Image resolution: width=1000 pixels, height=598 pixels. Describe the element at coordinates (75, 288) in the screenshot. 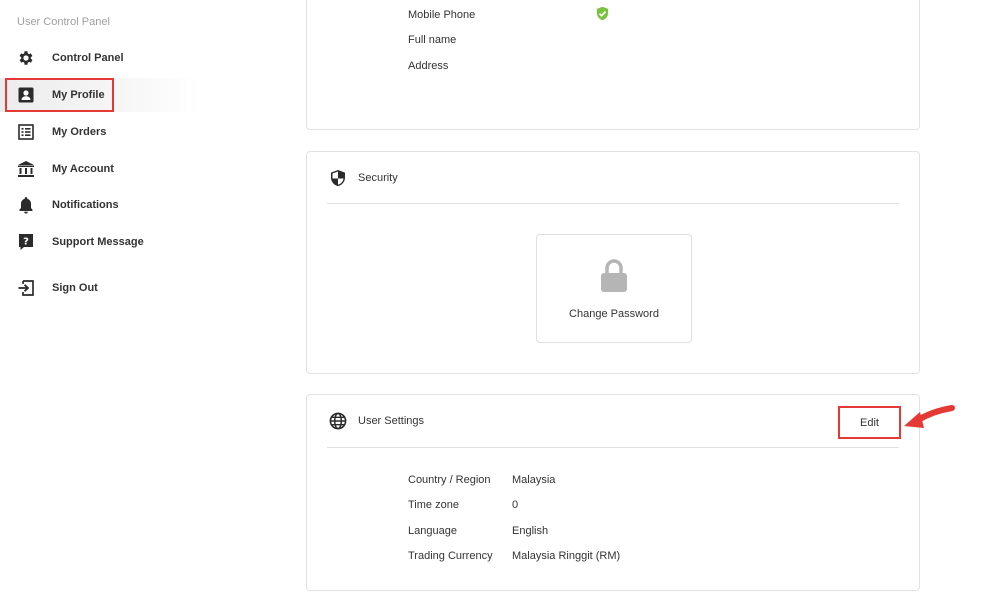

I see `sidebar-item-label: Sign Out` at that location.